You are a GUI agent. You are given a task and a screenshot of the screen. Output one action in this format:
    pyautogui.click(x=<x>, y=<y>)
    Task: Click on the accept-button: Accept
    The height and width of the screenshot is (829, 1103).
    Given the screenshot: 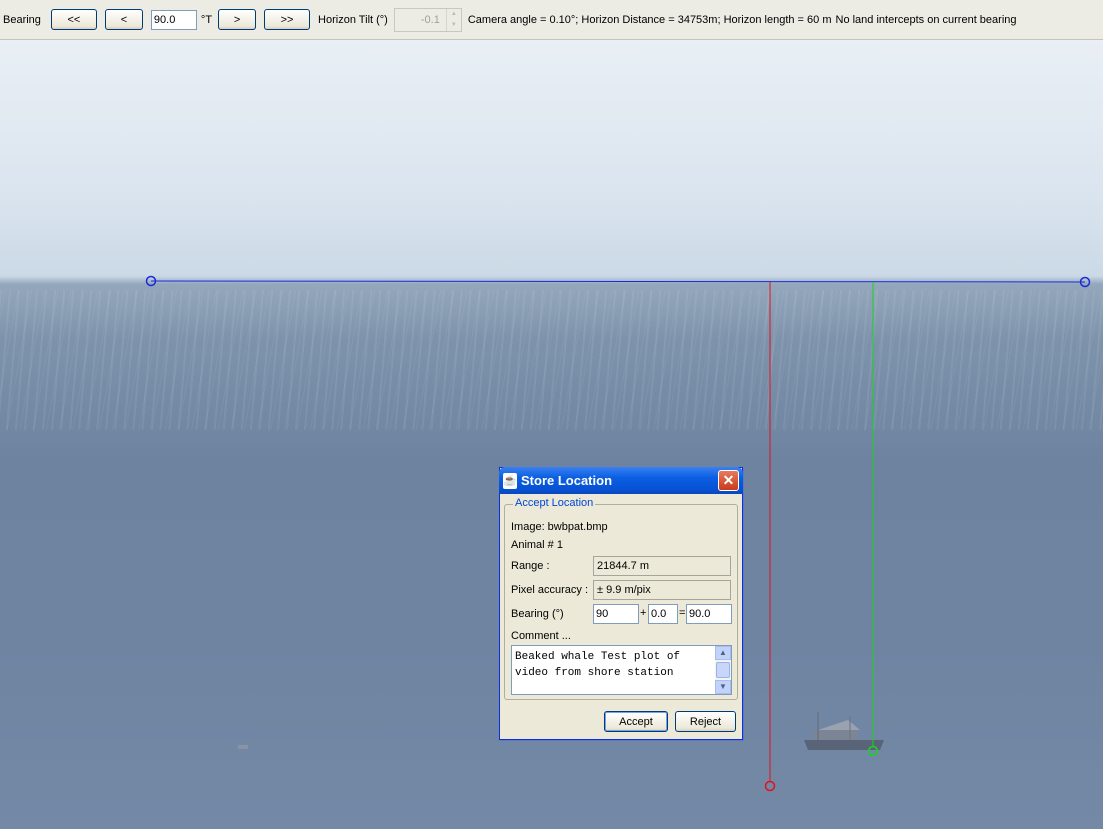 What is the action you would take?
    pyautogui.click(x=636, y=721)
    